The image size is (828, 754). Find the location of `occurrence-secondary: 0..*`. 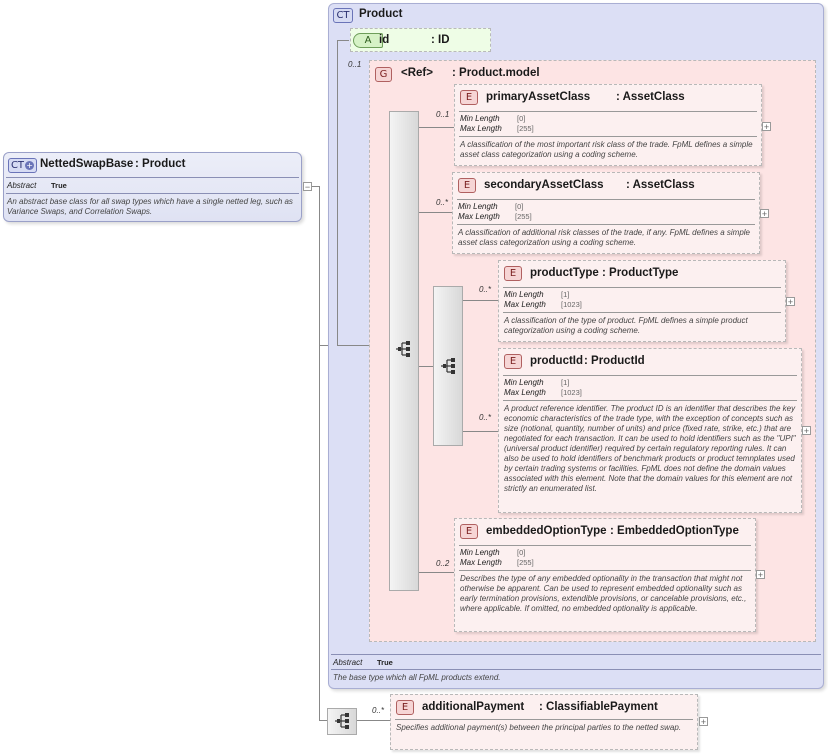

occurrence-secondary: 0..* is located at coordinates (442, 202).